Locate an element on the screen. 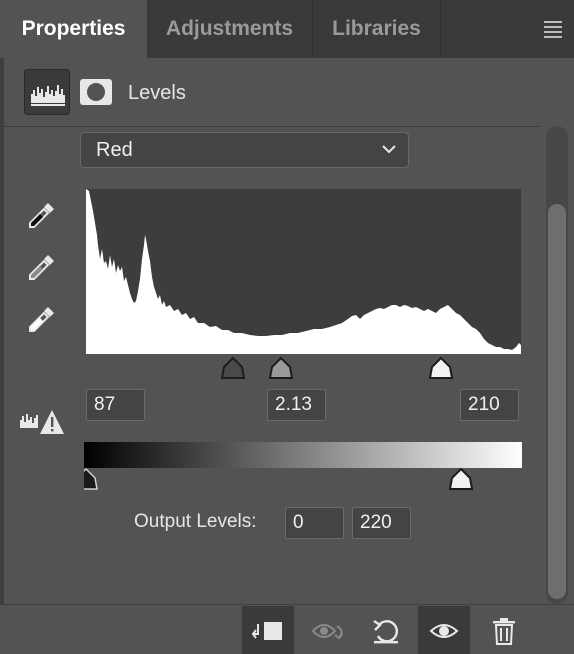 The width and height of the screenshot is (574, 654). clip-to-layer-icon is located at coordinates (268, 630).